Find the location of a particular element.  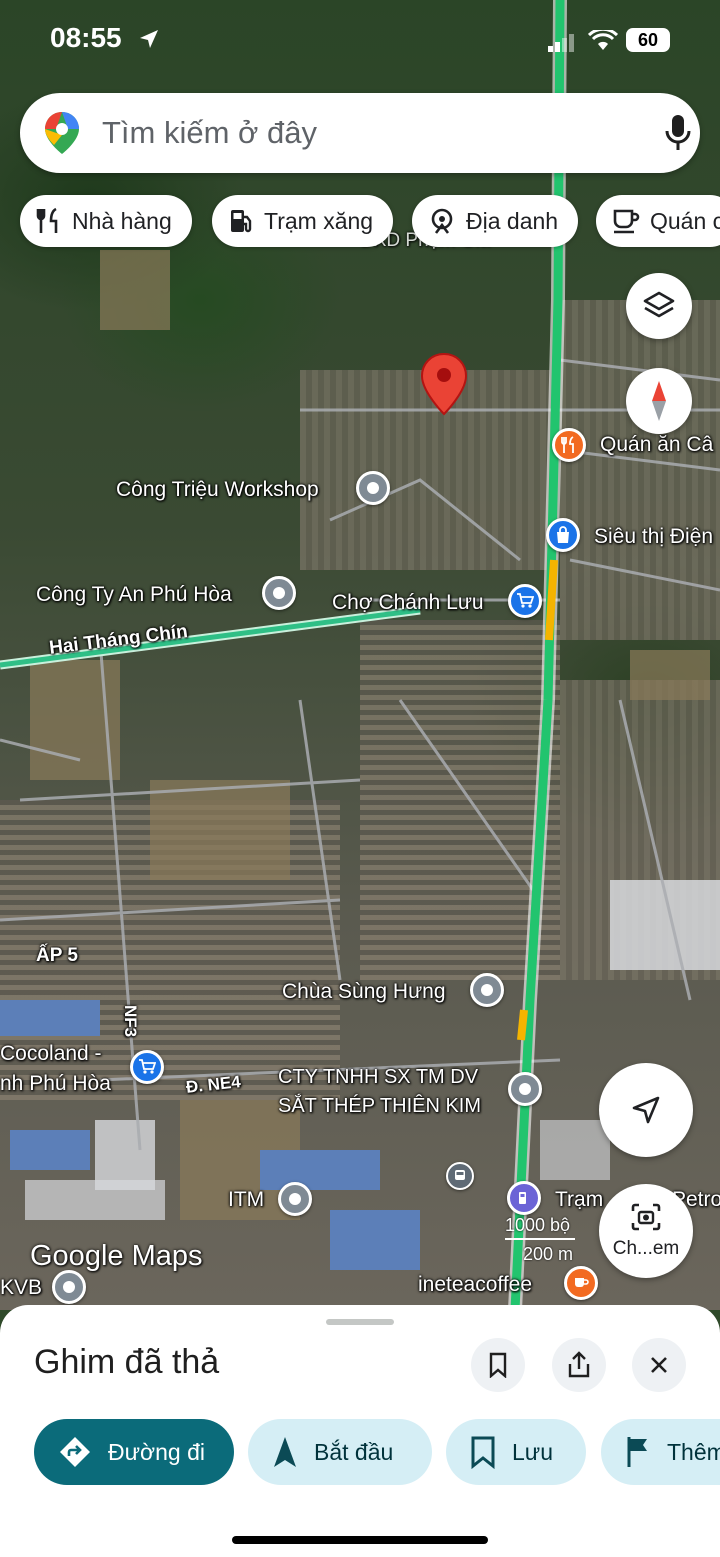

chip-coffee: Quán c is located at coordinates (658, 221).